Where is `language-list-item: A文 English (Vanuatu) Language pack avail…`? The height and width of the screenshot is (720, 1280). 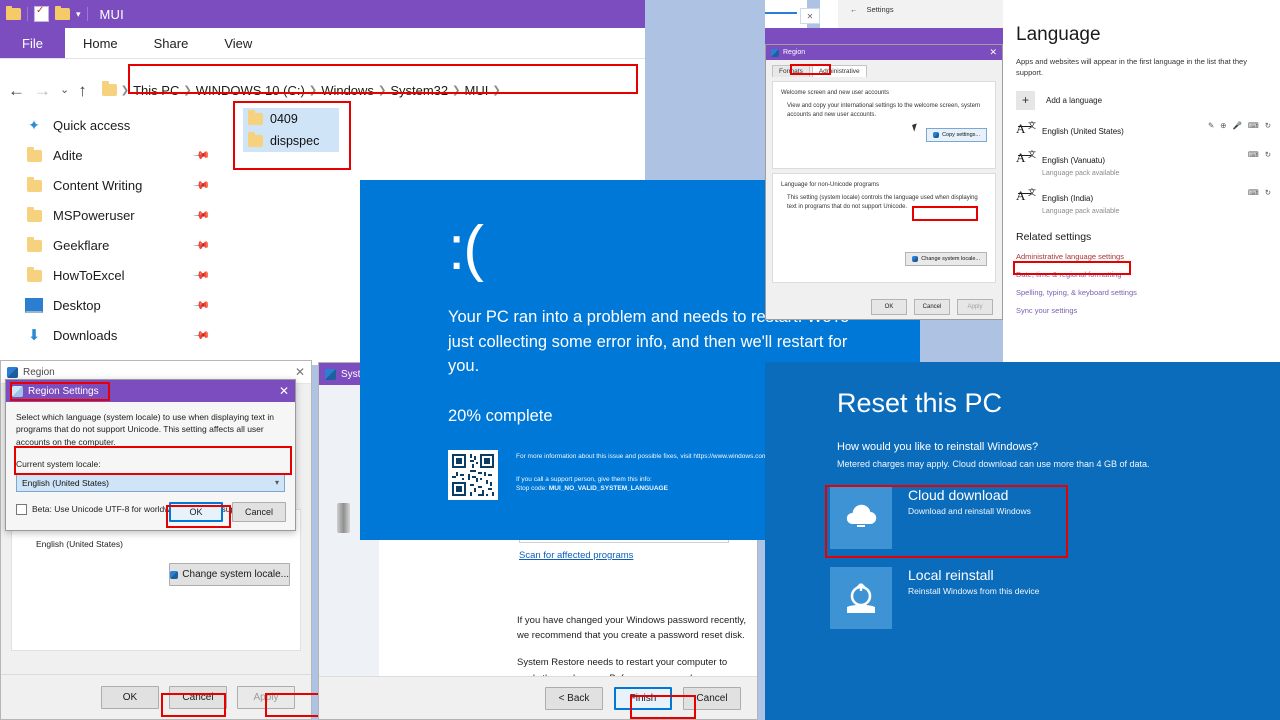
language-list-item: A文 English (Vanuatu) Language pack avail… is located at coordinates (1141, 158).